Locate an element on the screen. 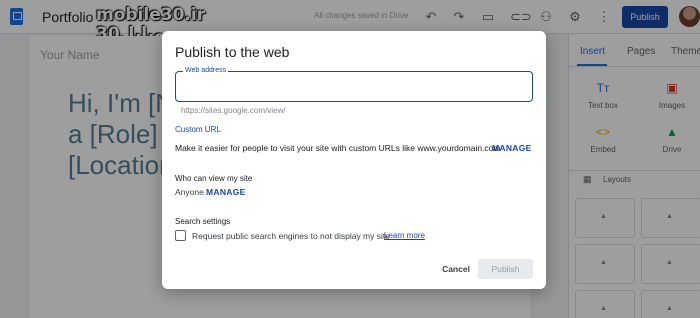 Image resolution: width=700 pixels, height=318 pixels. web-address-field: Web address is located at coordinates (354, 84).